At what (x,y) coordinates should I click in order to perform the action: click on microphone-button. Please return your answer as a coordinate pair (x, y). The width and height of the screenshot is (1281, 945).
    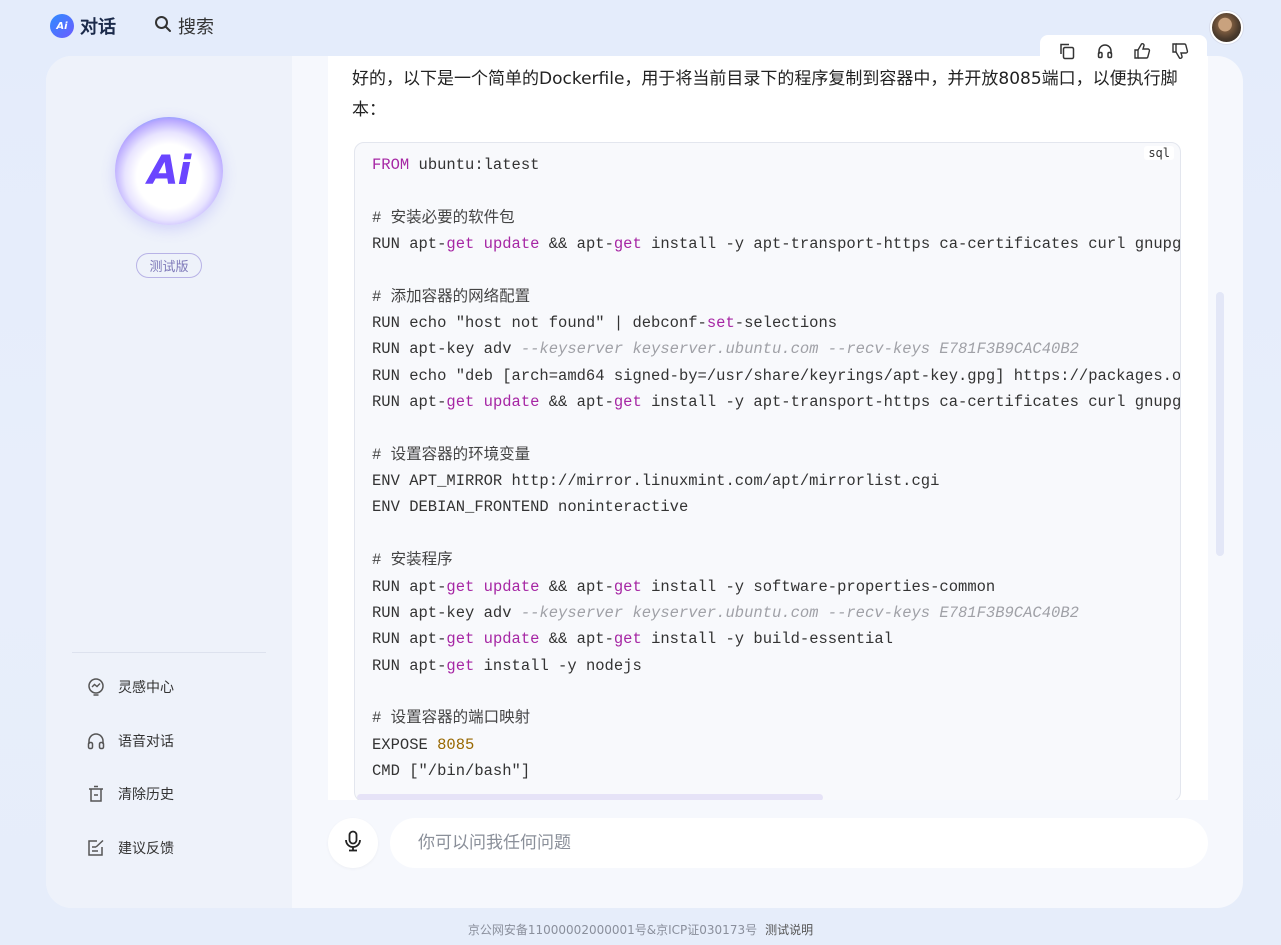
    Looking at the image, I should click on (353, 843).